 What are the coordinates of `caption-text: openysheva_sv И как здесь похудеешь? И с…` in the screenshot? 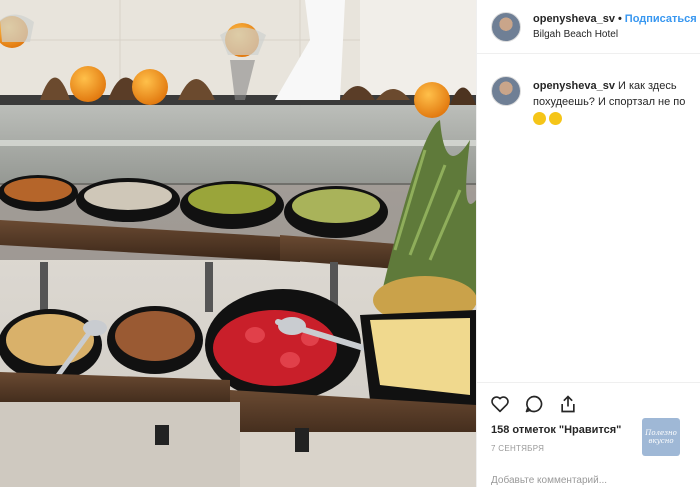 It's located at (616, 102).